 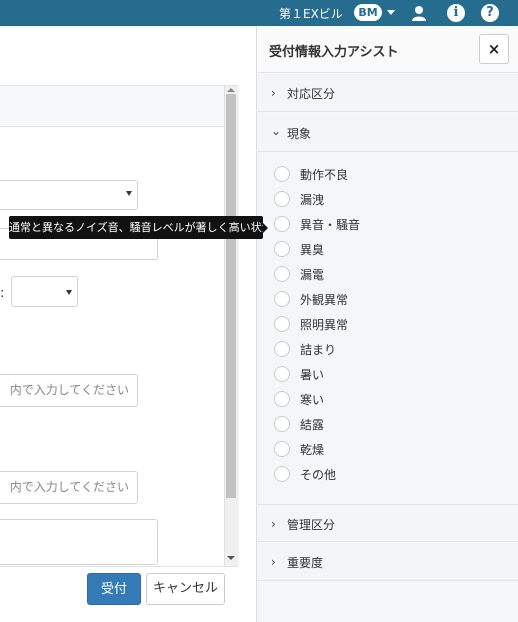 I want to click on section-juyodo: › 重要度, so click(x=387, y=562).